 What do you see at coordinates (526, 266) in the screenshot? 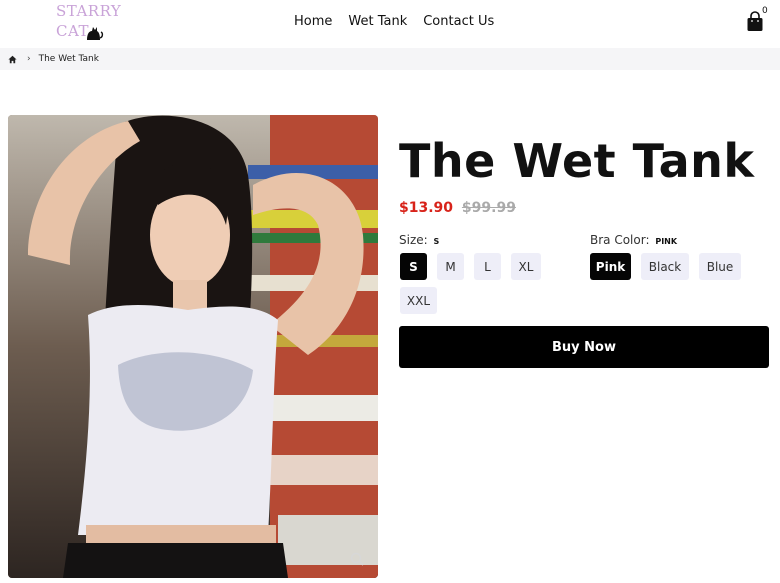
I see `size-option-xl: XL` at bounding box center [526, 266].